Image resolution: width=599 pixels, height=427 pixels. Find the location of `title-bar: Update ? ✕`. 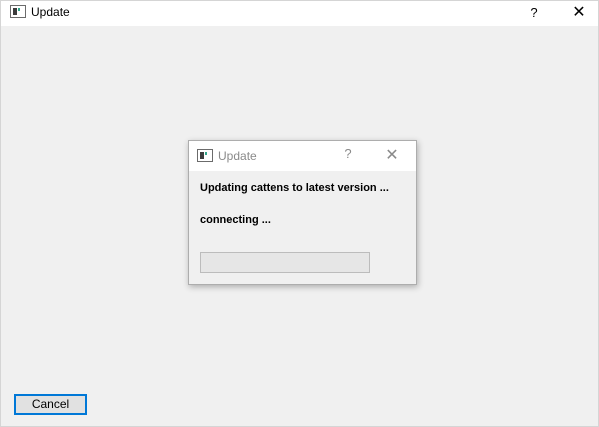

title-bar: Update ? ✕ is located at coordinates (299, 13).